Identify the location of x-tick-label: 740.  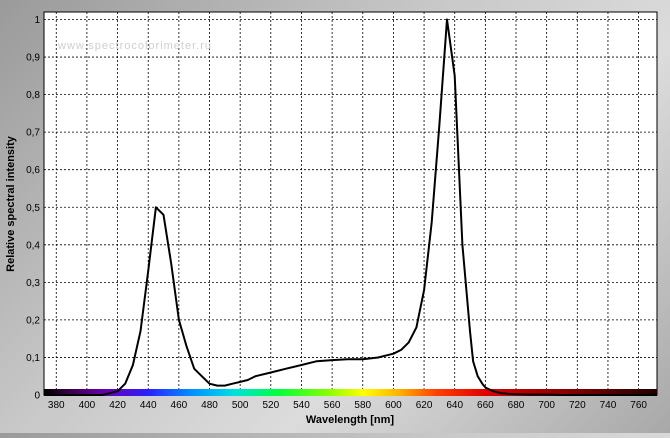
(608, 405).